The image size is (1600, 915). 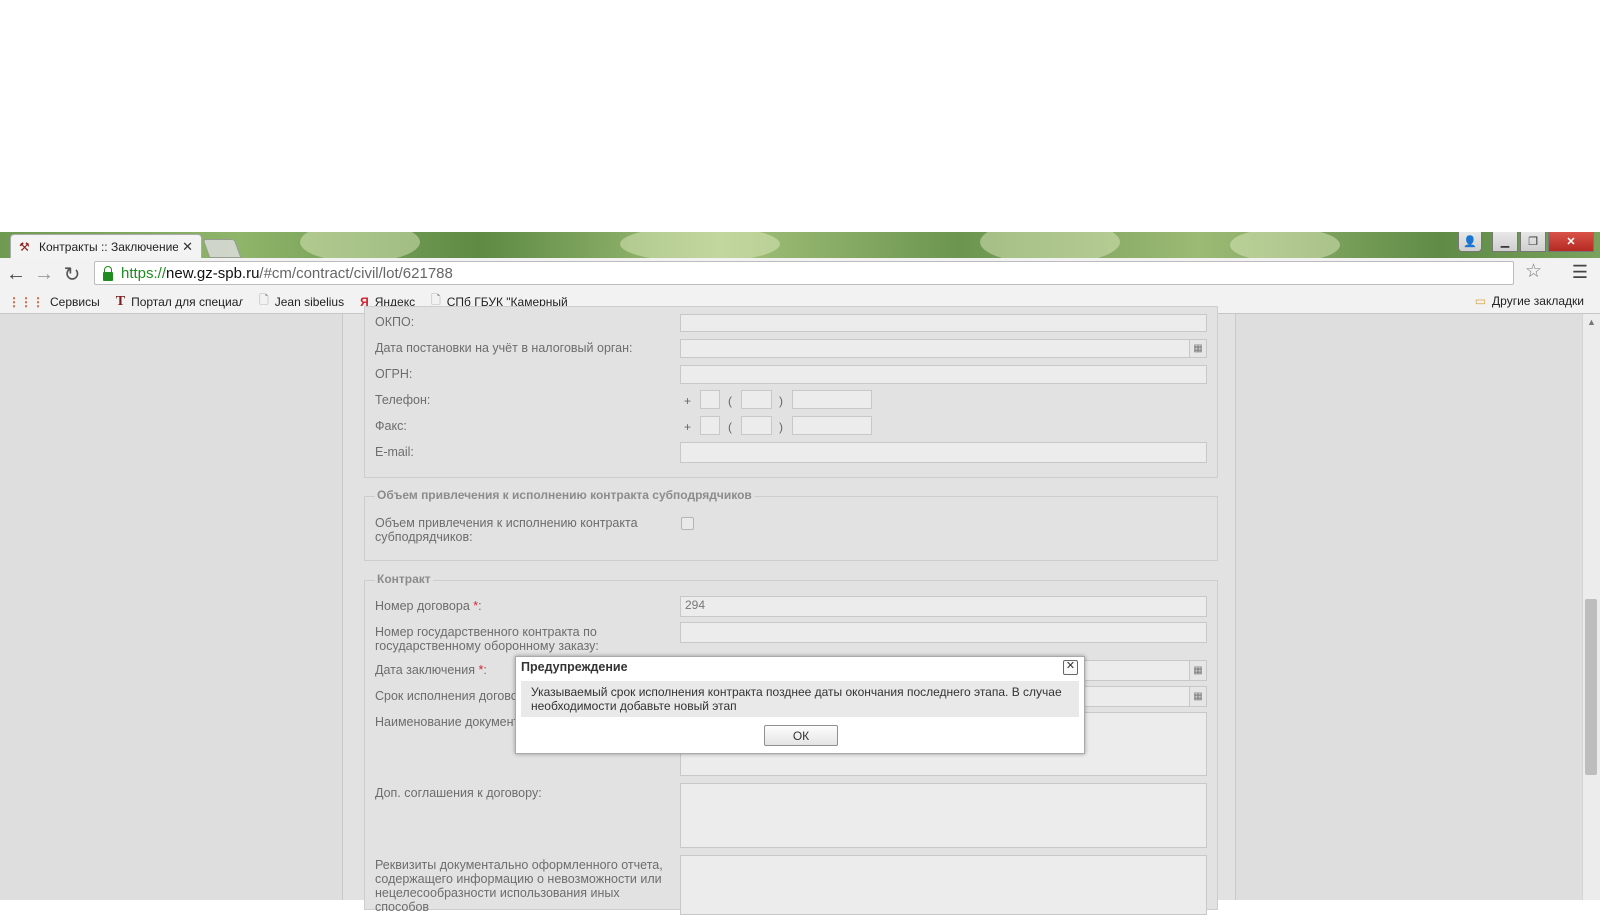 What do you see at coordinates (710, 425) in the screenshot?
I see `fax-country-input` at bounding box center [710, 425].